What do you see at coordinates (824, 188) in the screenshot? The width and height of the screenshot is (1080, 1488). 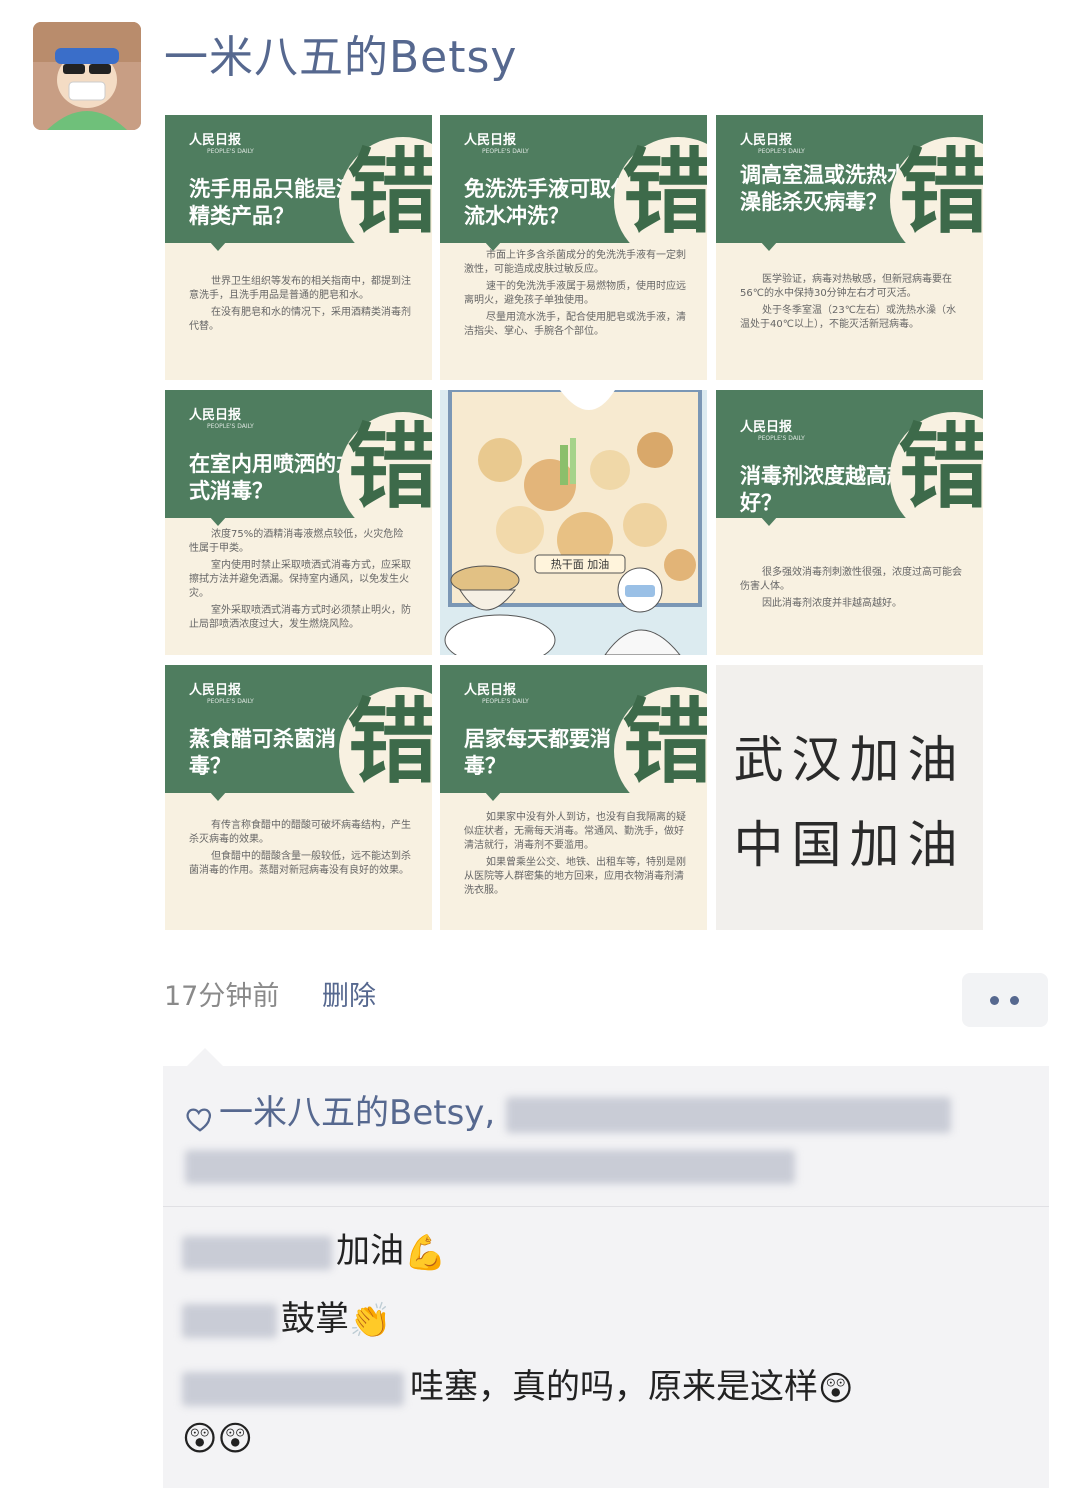 I see `image-question: 调高室温或洗热水澡能杀灭病毒？` at bounding box center [824, 188].